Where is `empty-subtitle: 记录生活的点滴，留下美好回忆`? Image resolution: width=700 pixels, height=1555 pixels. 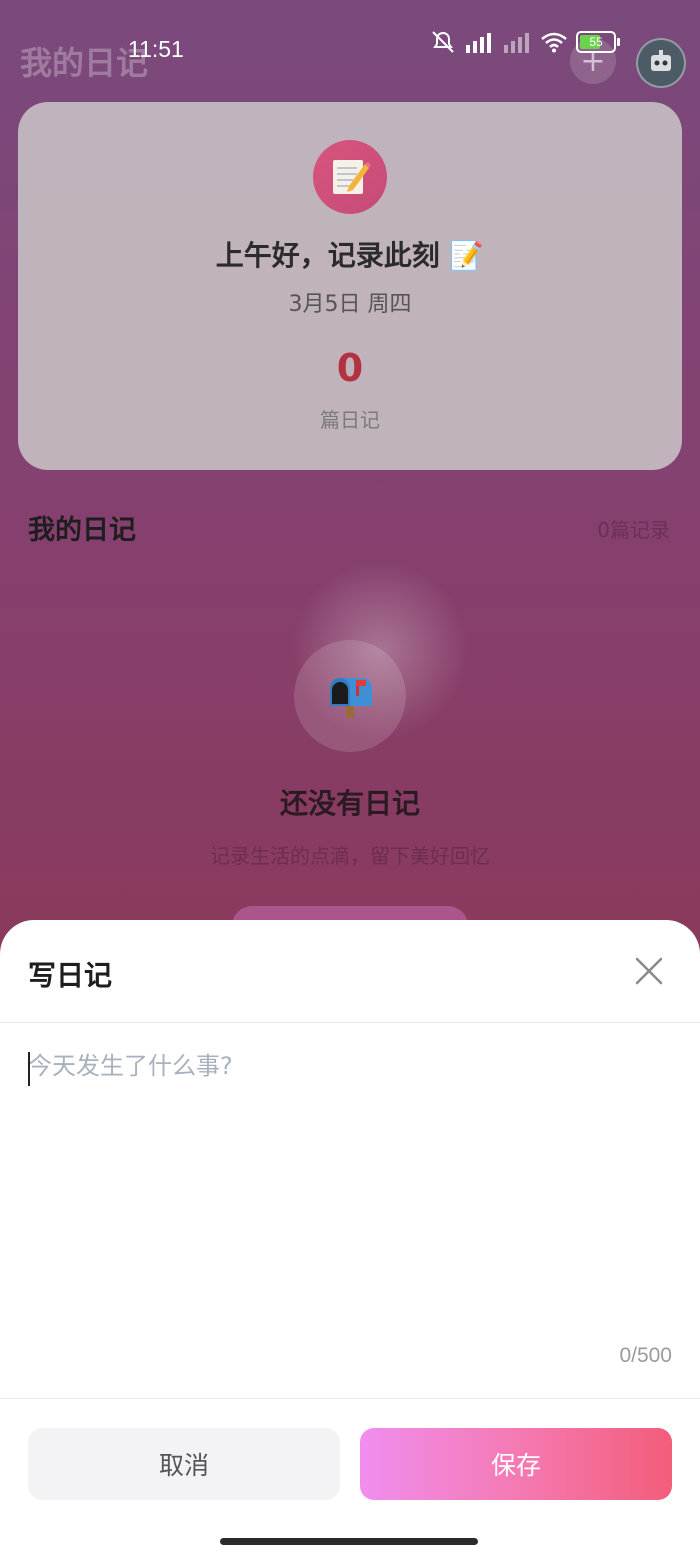
empty-subtitle: 记录生活的点滴，留下美好回忆 is located at coordinates (350, 856).